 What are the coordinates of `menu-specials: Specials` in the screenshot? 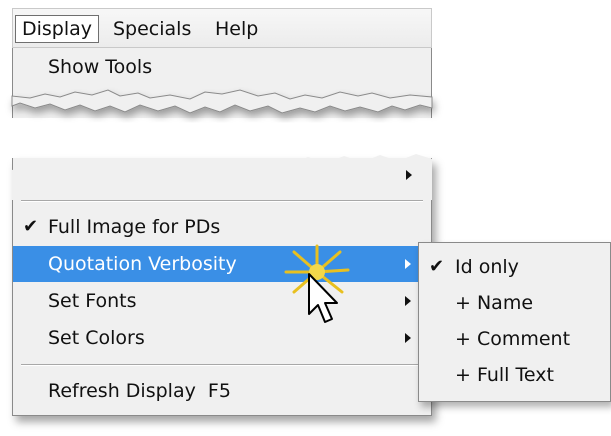 It's located at (152, 29).